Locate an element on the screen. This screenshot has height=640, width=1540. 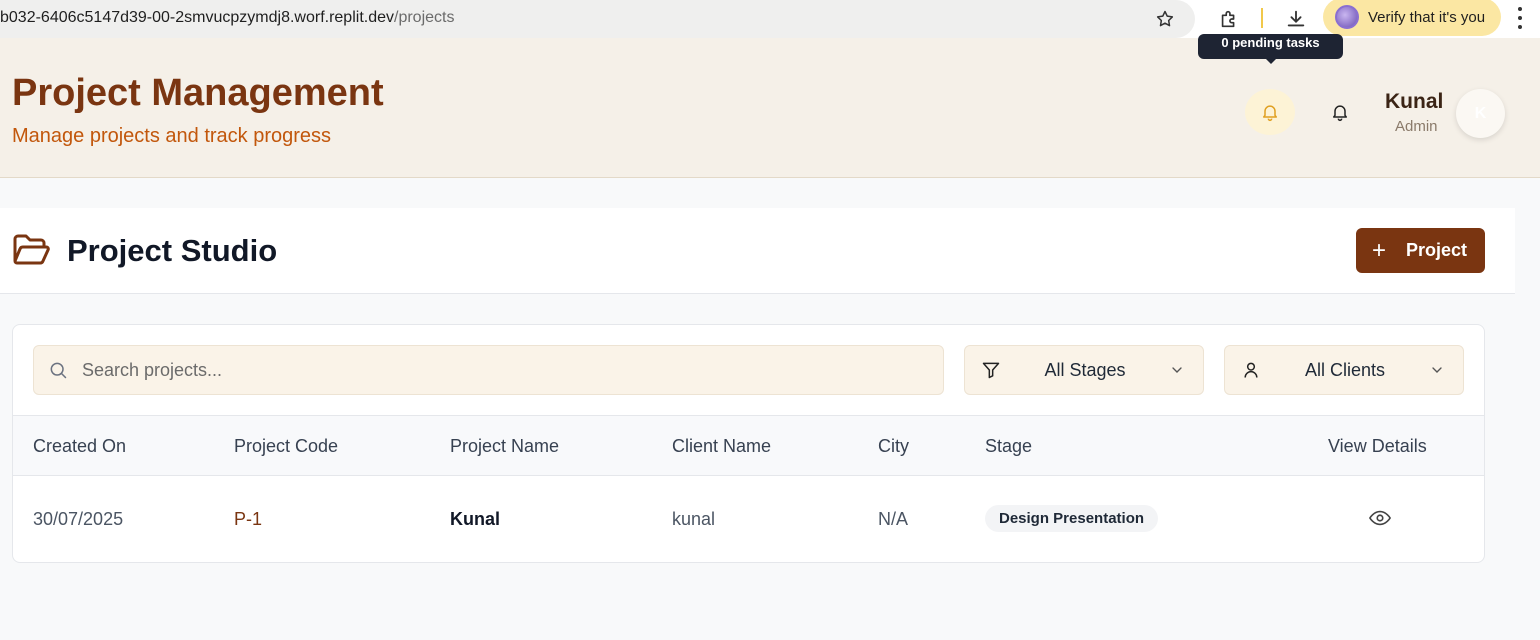
toolbar-divider is located at coordinates (1262, 18).